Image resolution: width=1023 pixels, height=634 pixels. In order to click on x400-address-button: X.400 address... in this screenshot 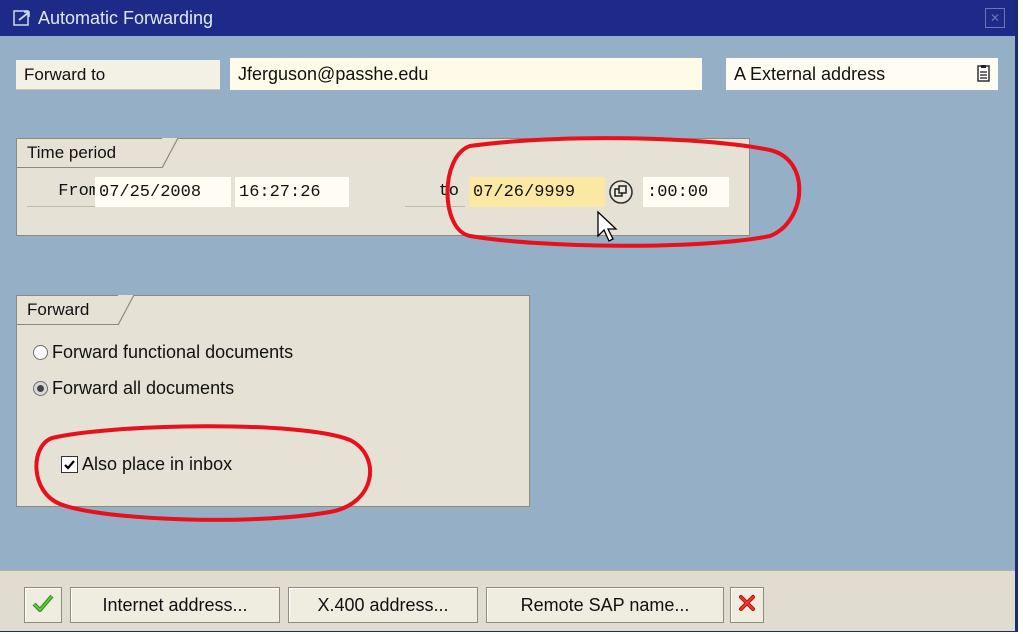, I will do `click(383, 605)`.